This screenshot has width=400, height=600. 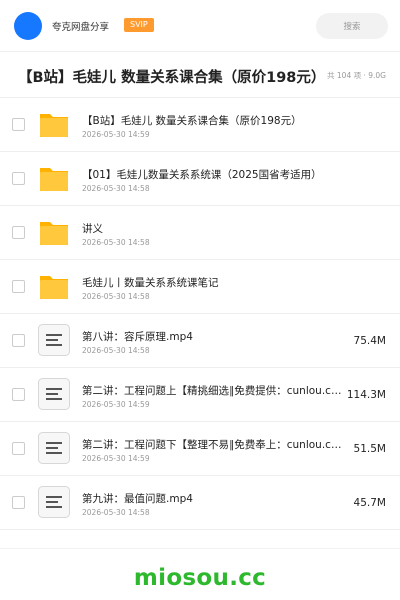 I want to click on avatar, so click(x=28, y=26).